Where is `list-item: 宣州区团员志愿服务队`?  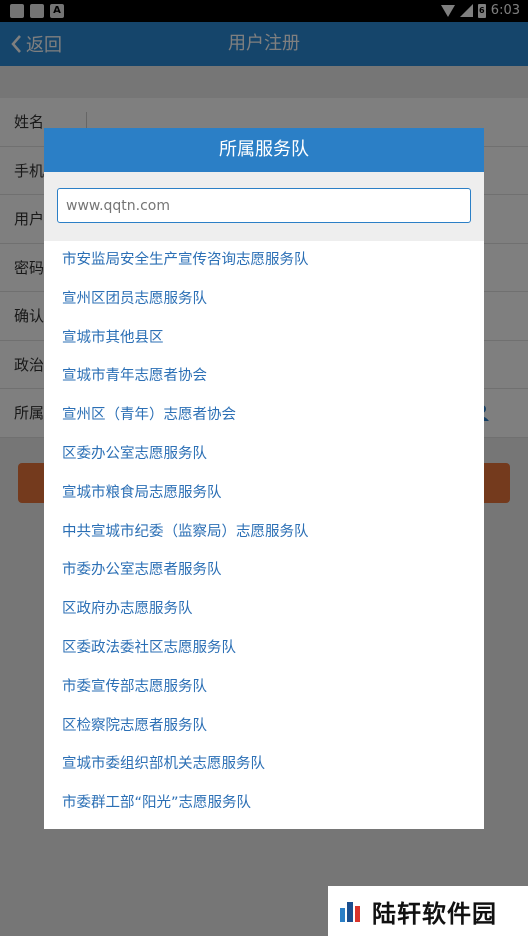 list-item: 宣州区团员志愿服务队 is located at coordinates (264, 299).